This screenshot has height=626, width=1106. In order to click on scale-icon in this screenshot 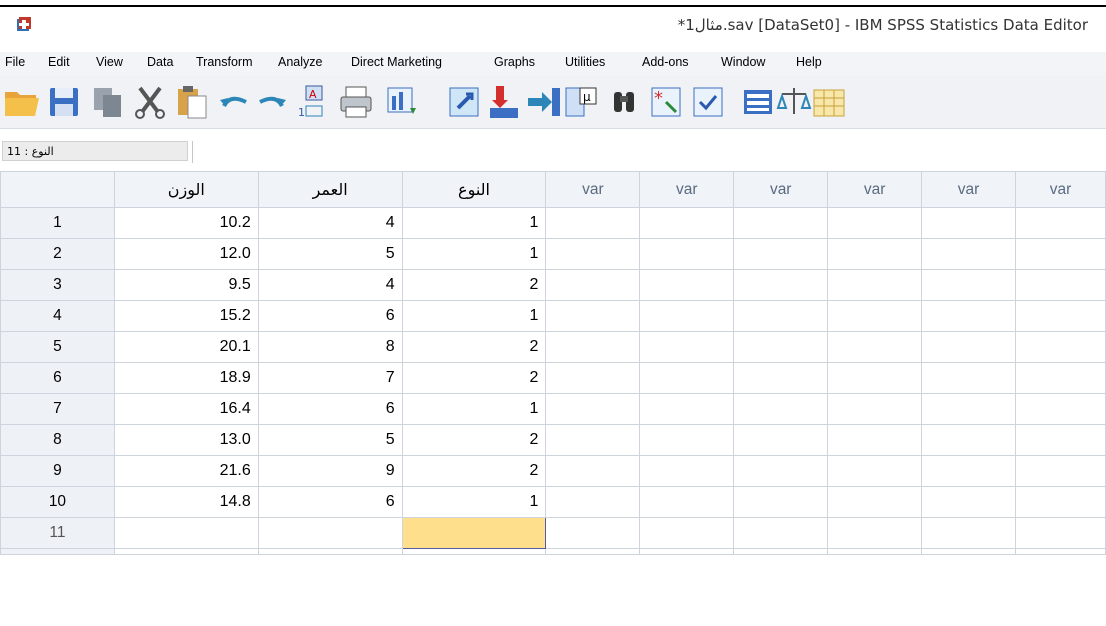, I will do `click(794, 102)`.